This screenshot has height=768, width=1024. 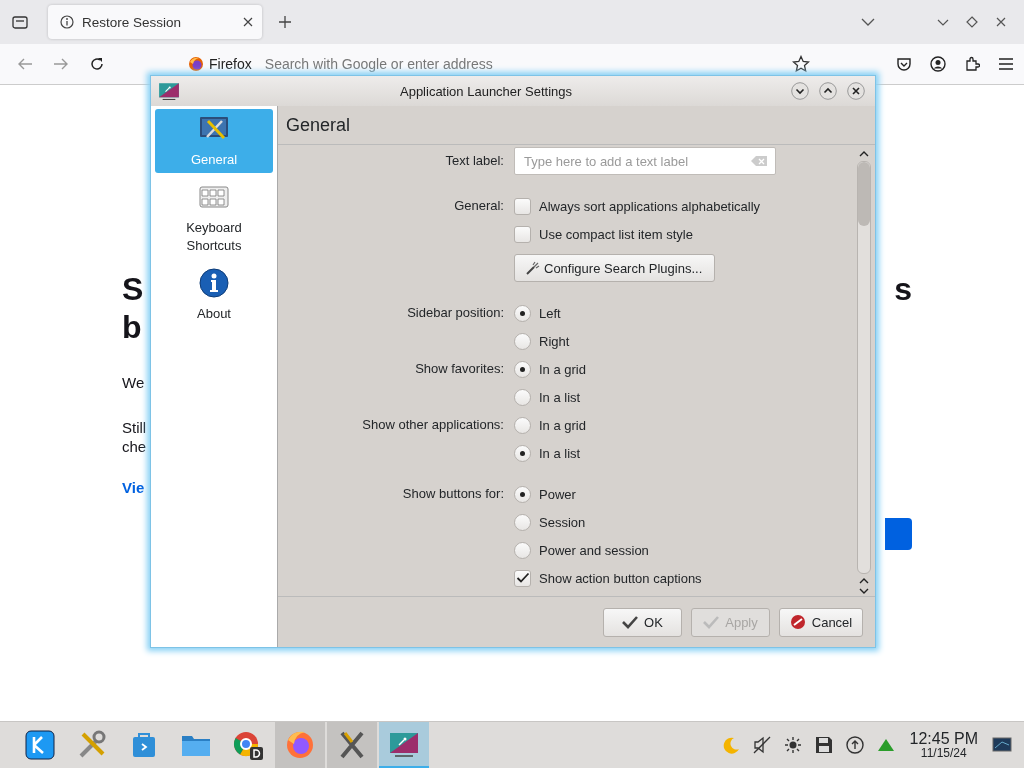 I want to click on browser-tab: Restore Session, so click(x=155, y=22).